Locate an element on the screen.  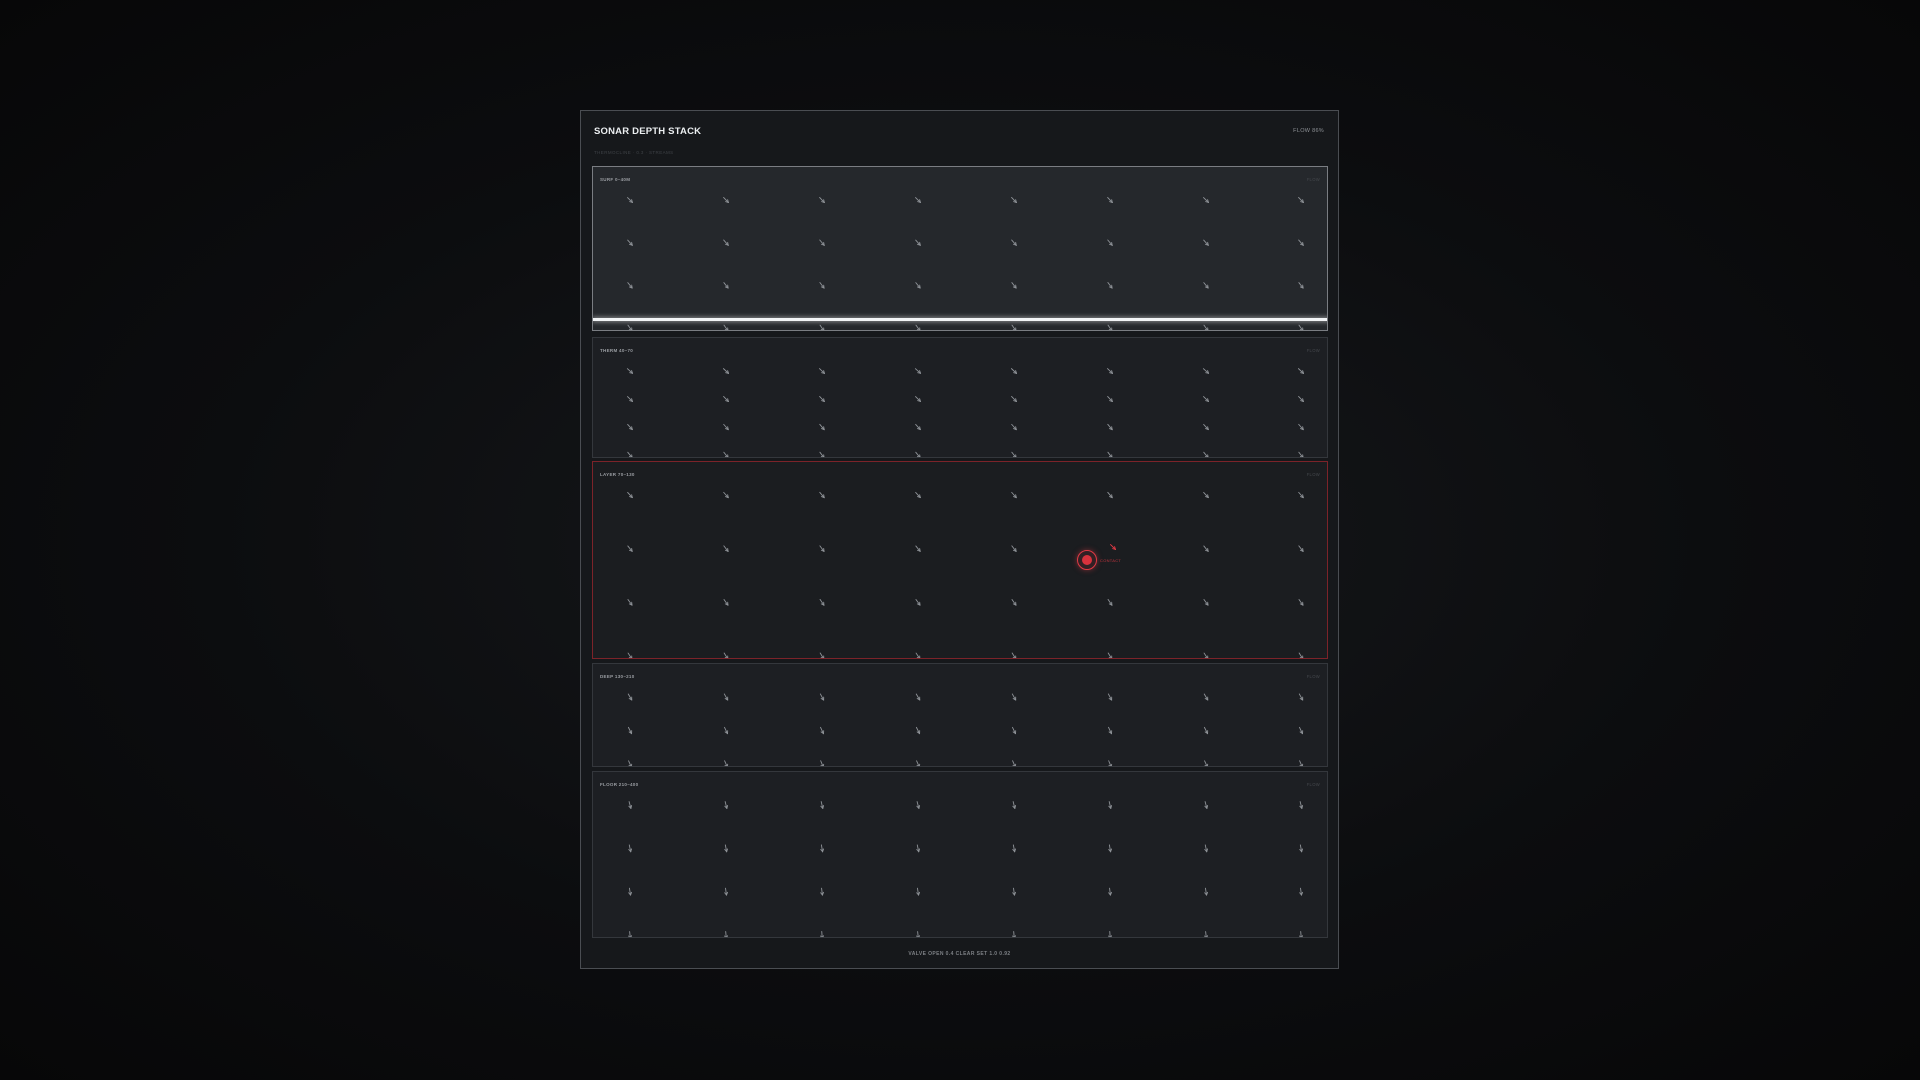
scan-line is located at coordinates (960, 319).